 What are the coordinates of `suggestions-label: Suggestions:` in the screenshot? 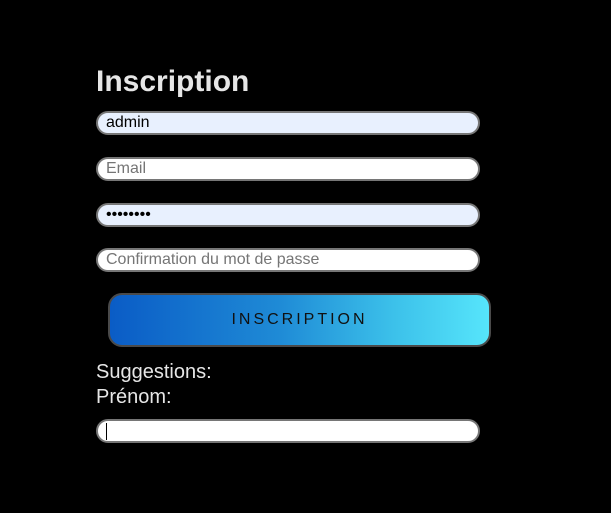 It's located at (154, 372).